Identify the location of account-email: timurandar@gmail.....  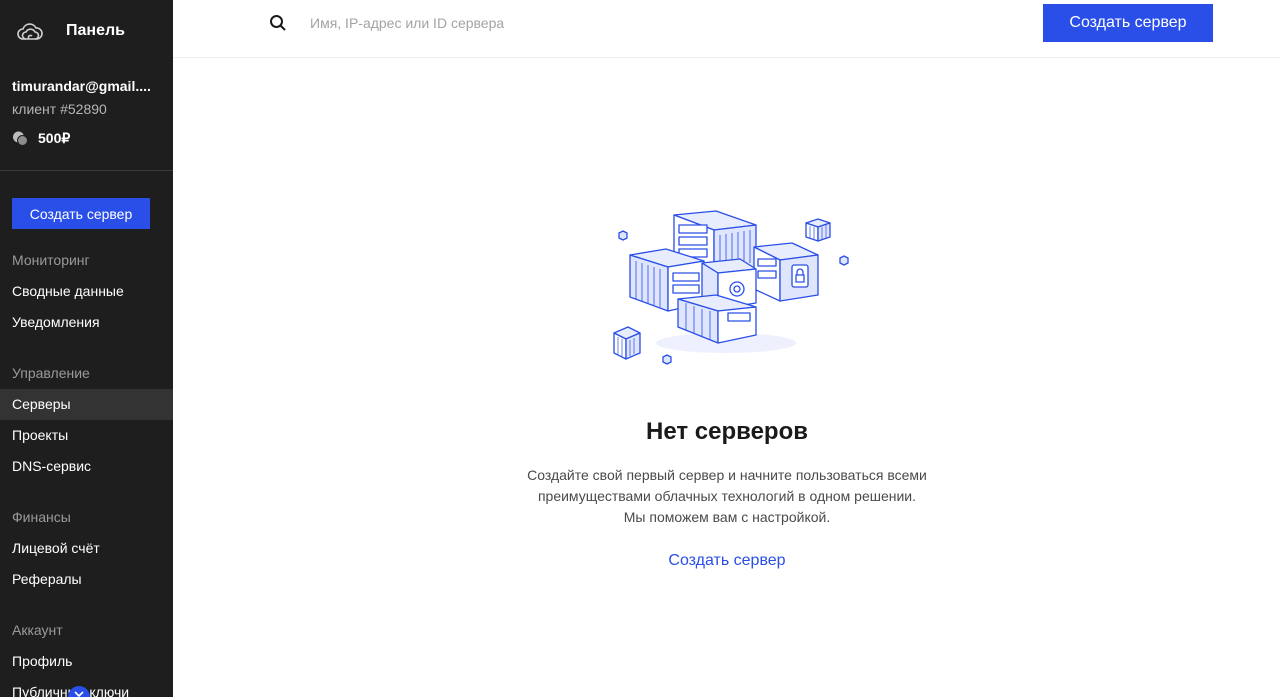
(87, 86).